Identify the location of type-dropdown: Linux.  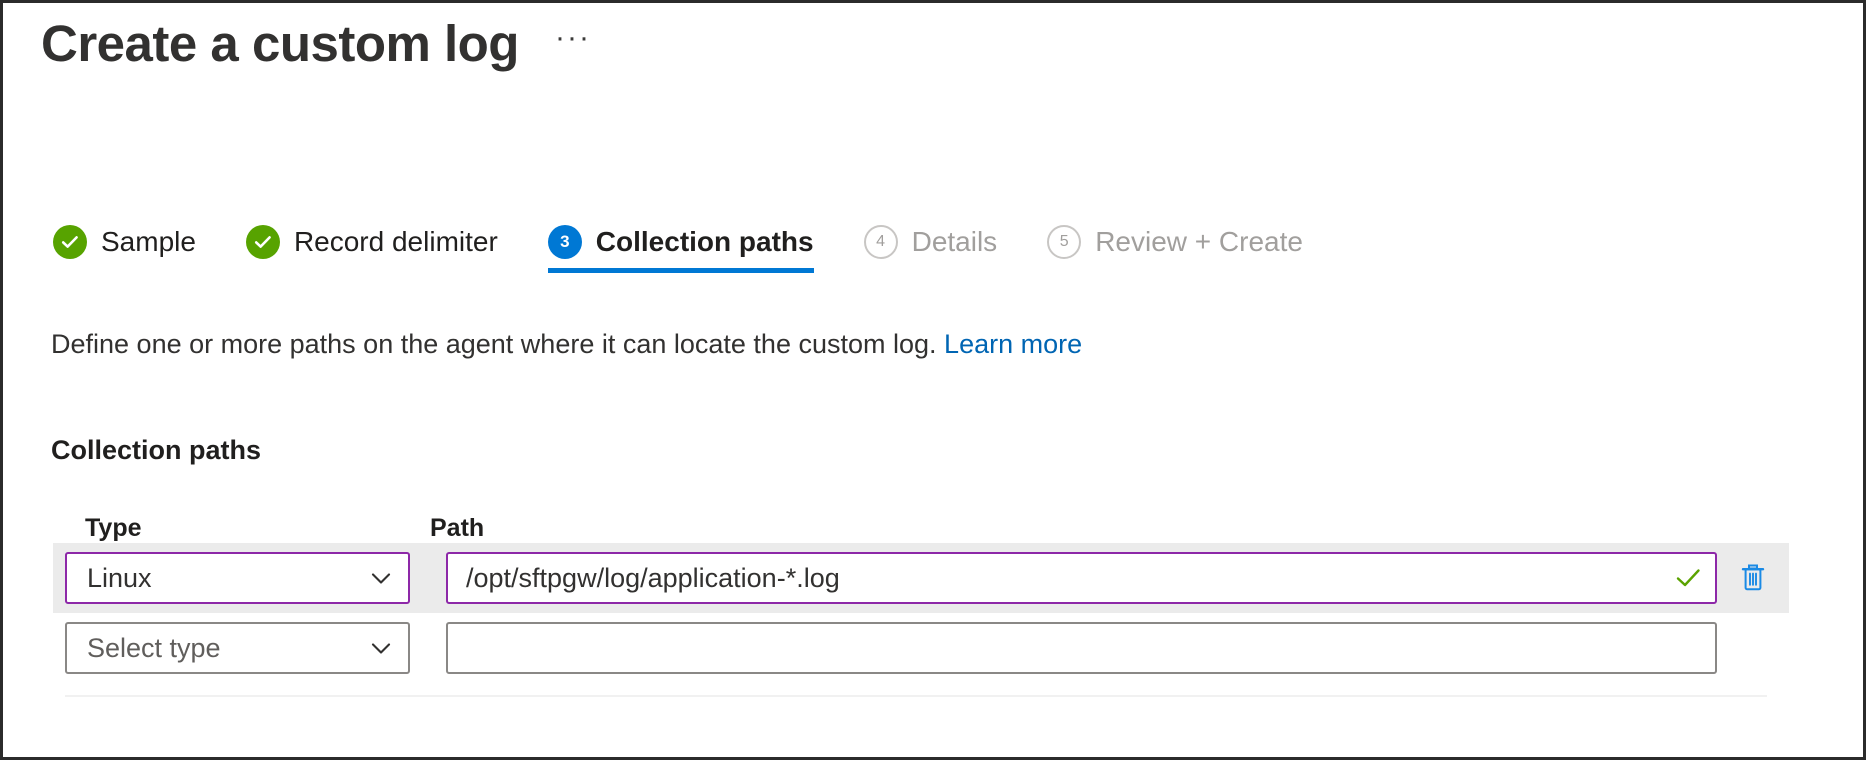
(237, 578).